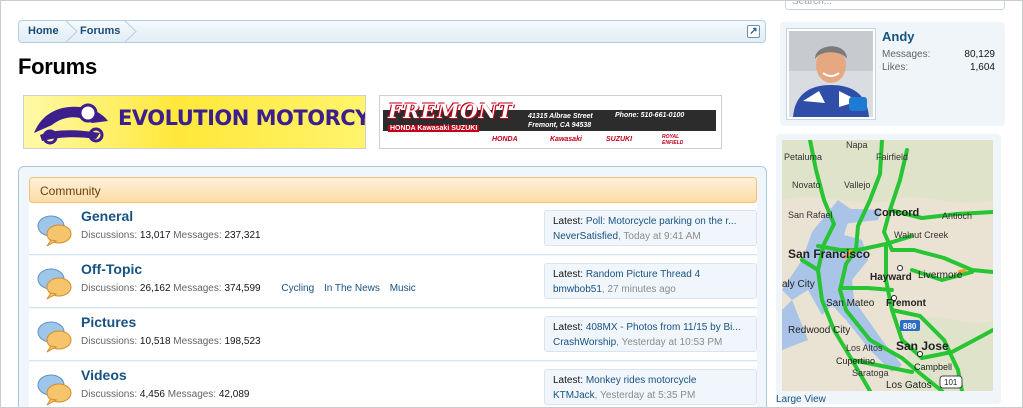 The height and width of the screenshot is (408, 1023). What do you see at coordinates (940, 275) in the screenshot?
I see `svg-text: Livermore` at bounding box center [940, 275].